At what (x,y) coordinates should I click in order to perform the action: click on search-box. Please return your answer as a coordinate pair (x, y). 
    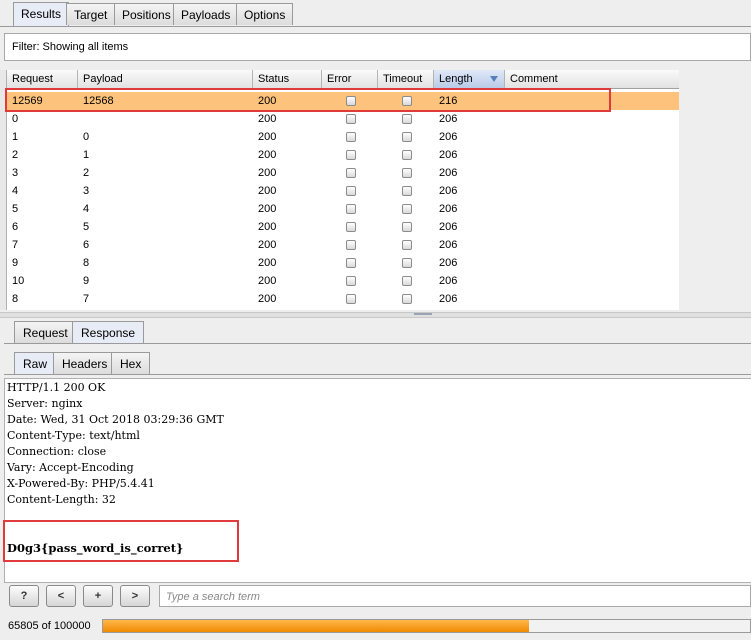
    Looking at the image, I should click on (455, 596).